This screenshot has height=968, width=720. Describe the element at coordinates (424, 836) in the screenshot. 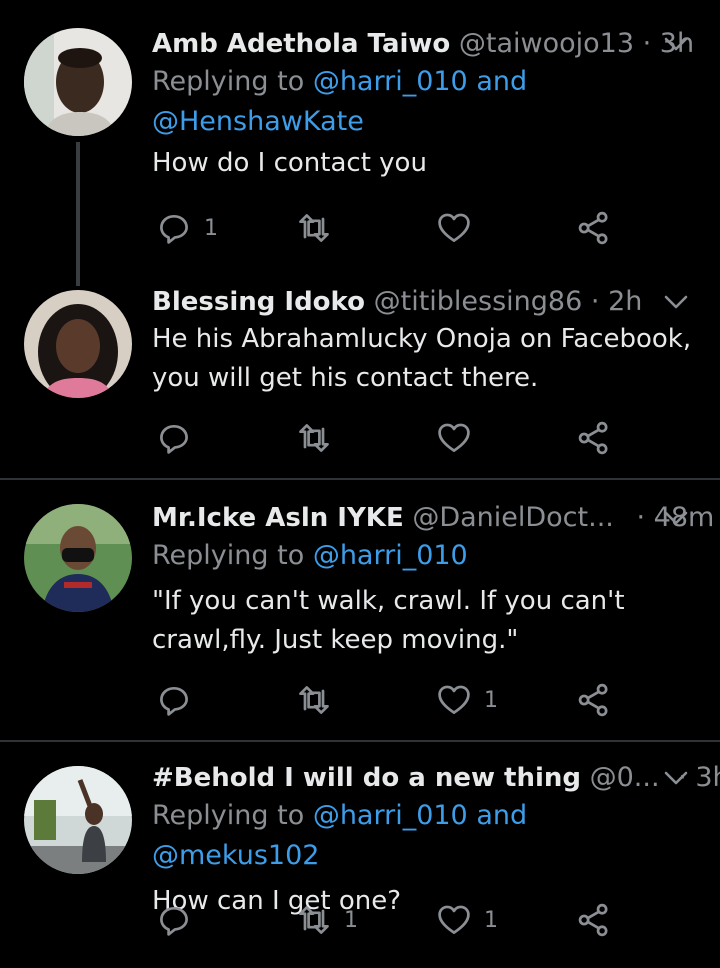

I see `replying-to: Replying to @harri_010 and @mekus102` at that location.